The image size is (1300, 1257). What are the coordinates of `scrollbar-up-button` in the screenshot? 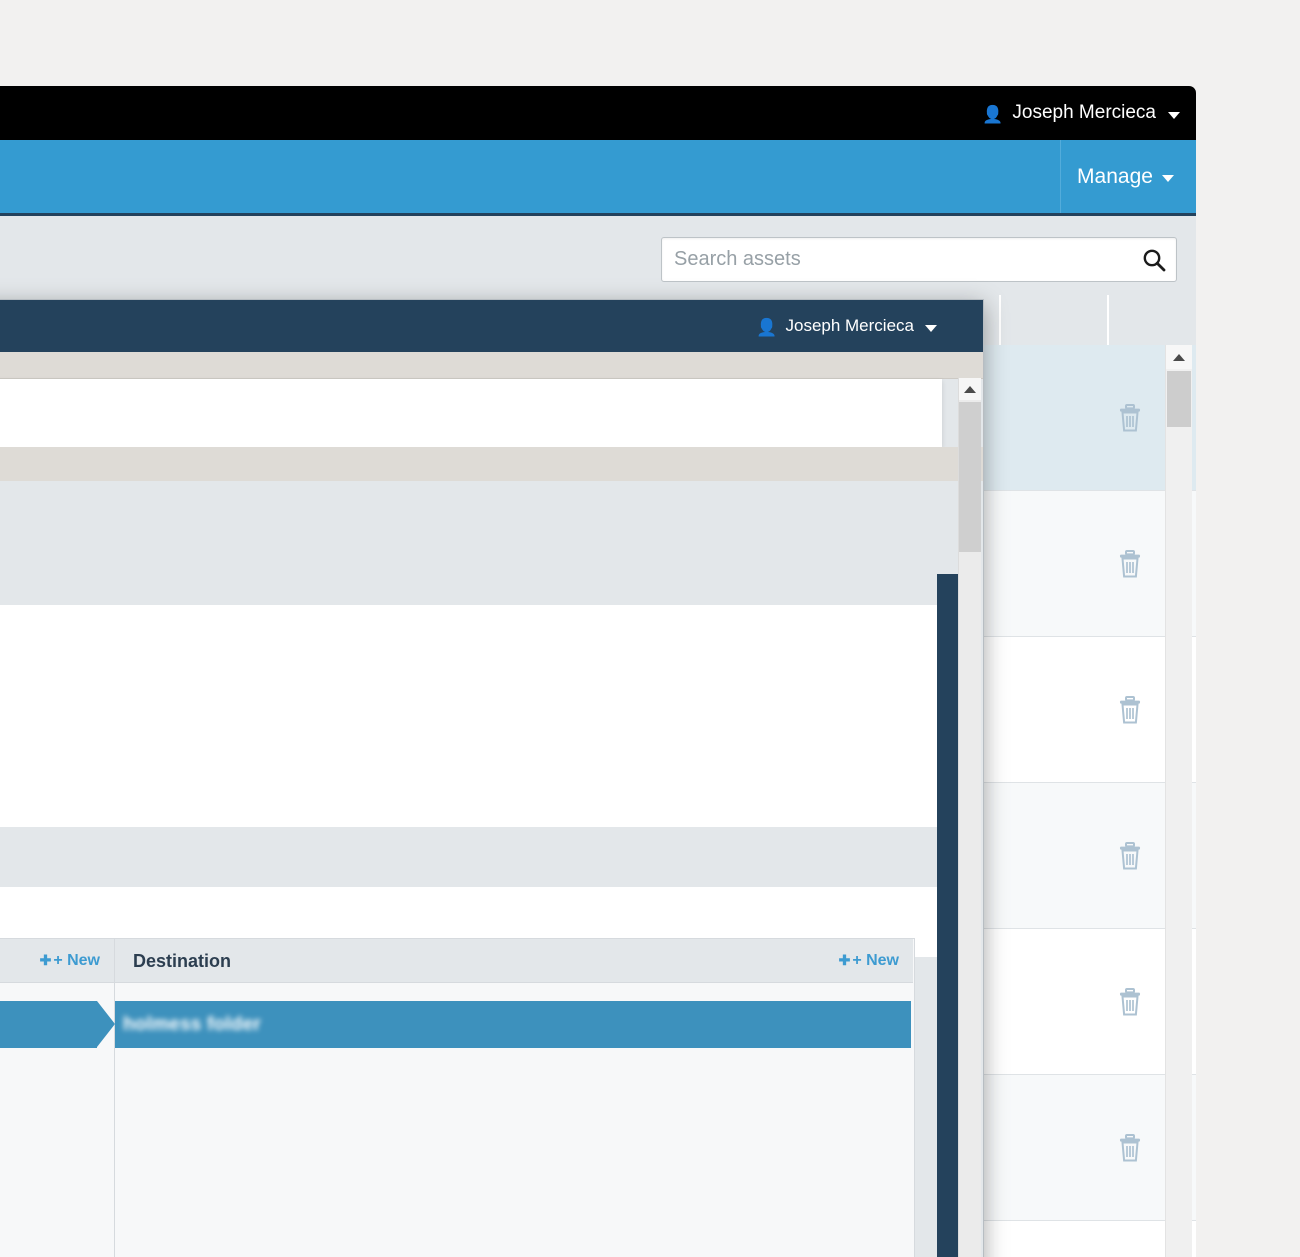 It's located at (1179, 357).